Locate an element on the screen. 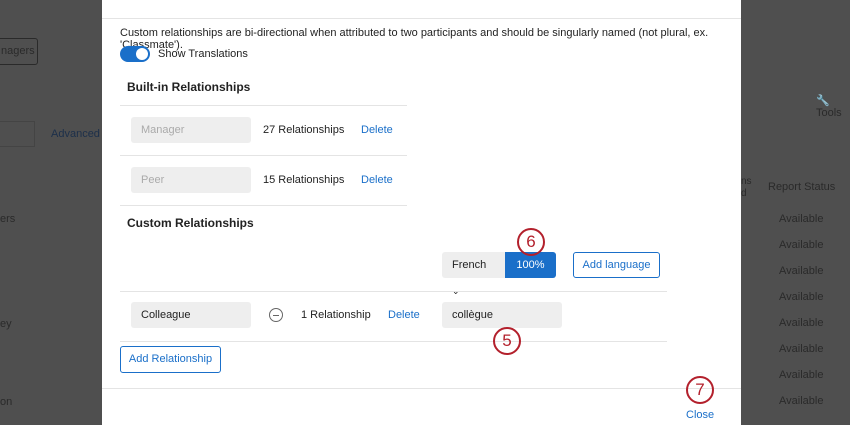  language-select: French ⌄ is located at coordinates (473, 274).